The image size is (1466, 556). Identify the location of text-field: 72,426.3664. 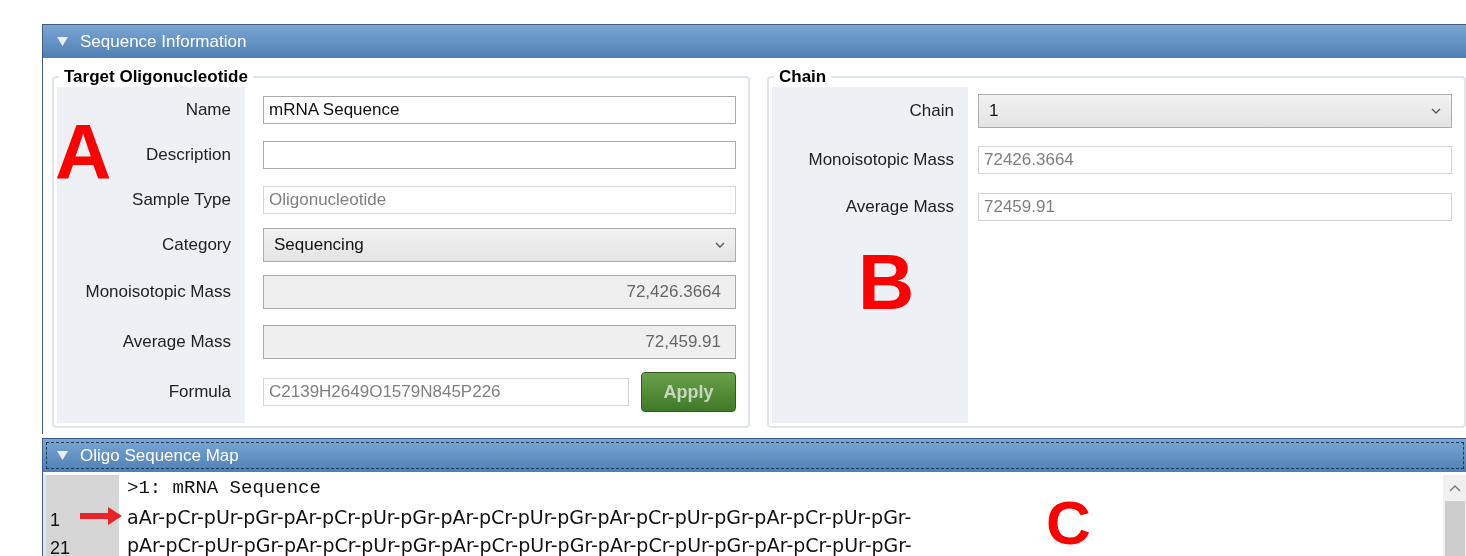
(499, 292).